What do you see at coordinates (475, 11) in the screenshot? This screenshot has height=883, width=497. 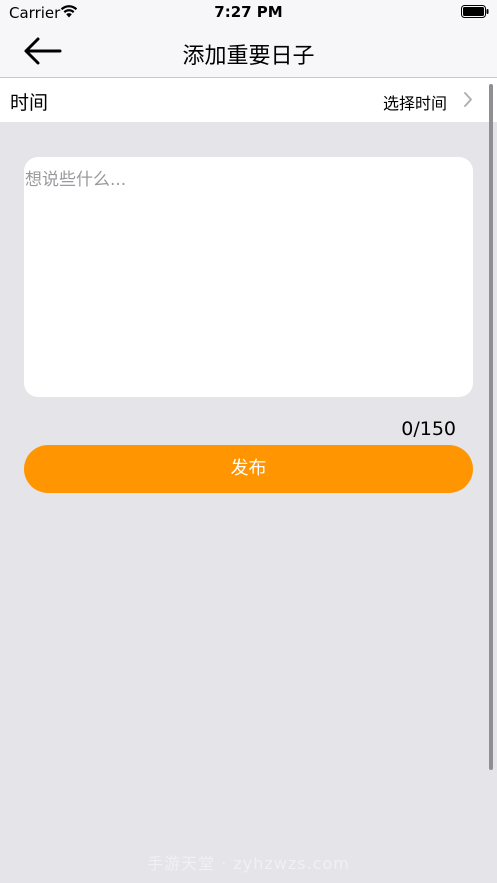 I see `battery-icon` at bounding box center [475, 11].